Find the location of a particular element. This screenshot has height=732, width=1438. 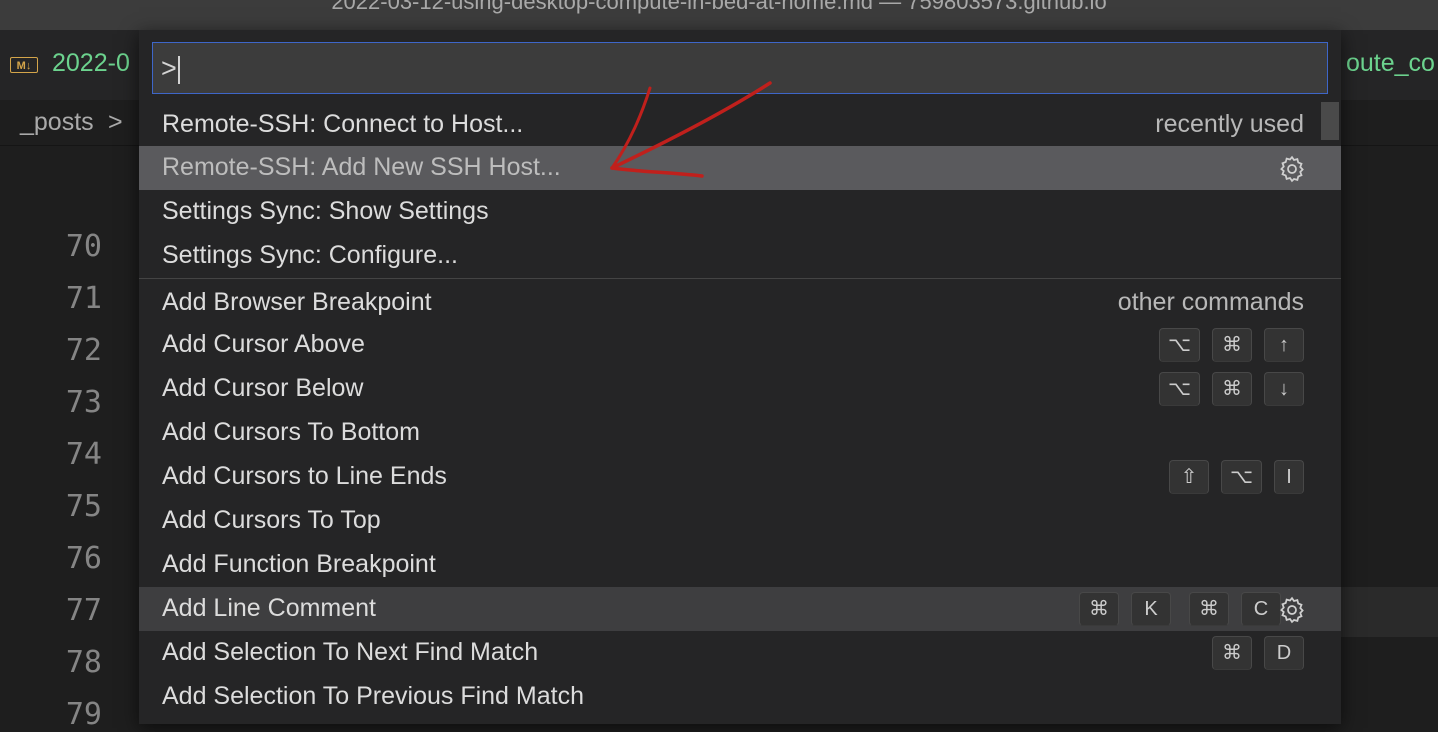

command-label: Add Cursors To Bottom is located at coordinates (291, 432).